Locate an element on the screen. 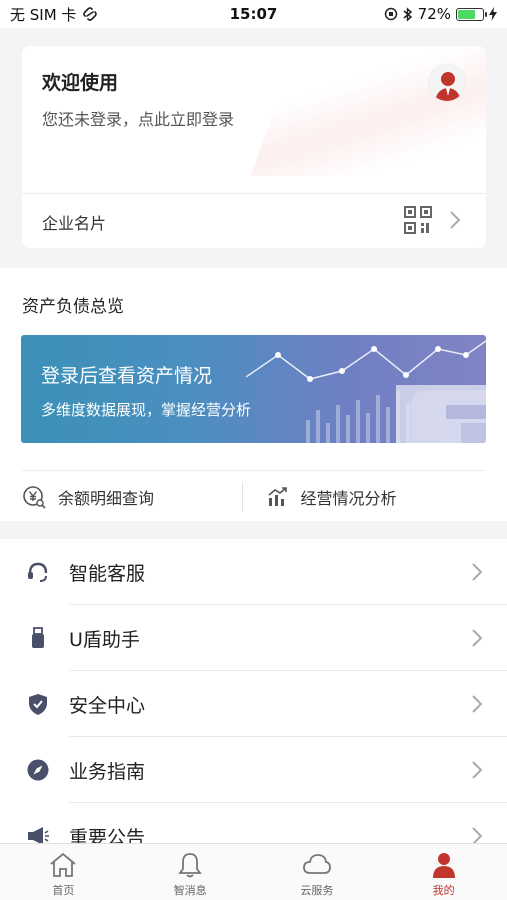  quick-links: 余额明细查询 经营情况分析 is located at coordinates (254, 496).